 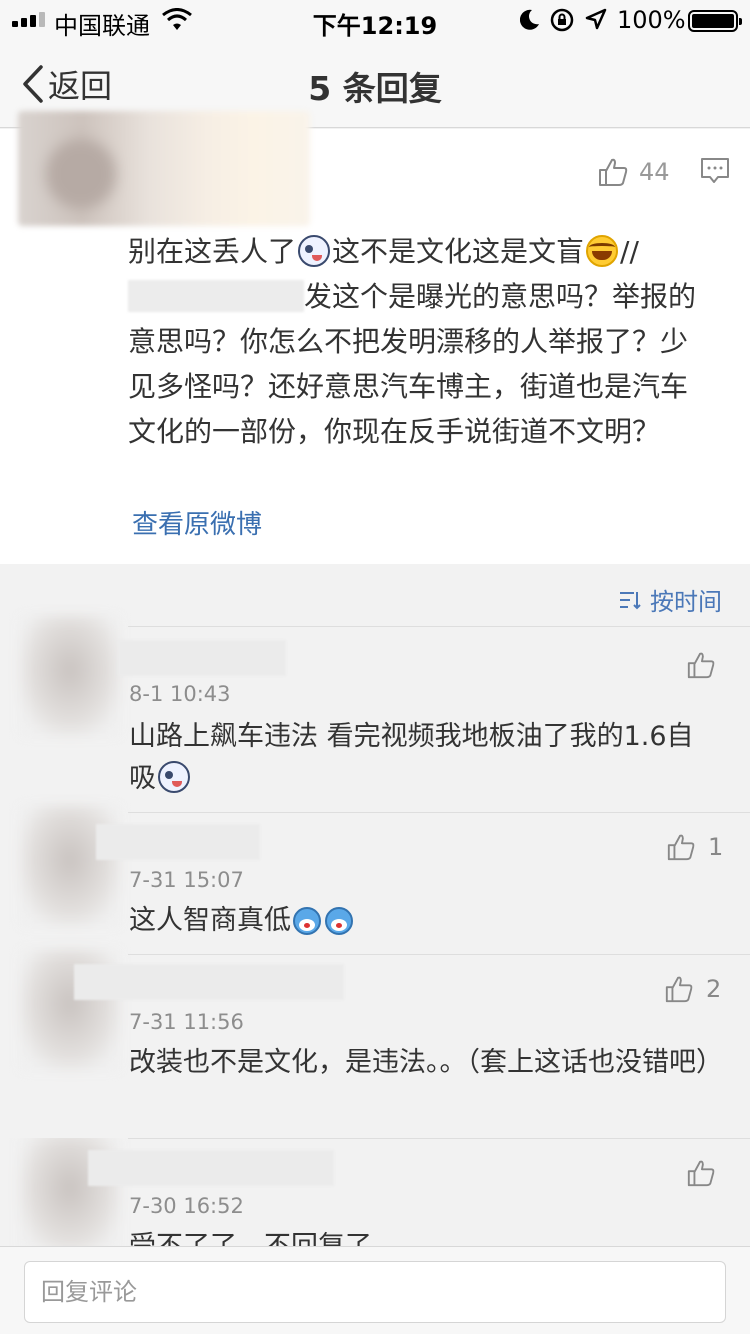 I want to click on view-original-link: 查看原微博, so click(x=197, y=522).